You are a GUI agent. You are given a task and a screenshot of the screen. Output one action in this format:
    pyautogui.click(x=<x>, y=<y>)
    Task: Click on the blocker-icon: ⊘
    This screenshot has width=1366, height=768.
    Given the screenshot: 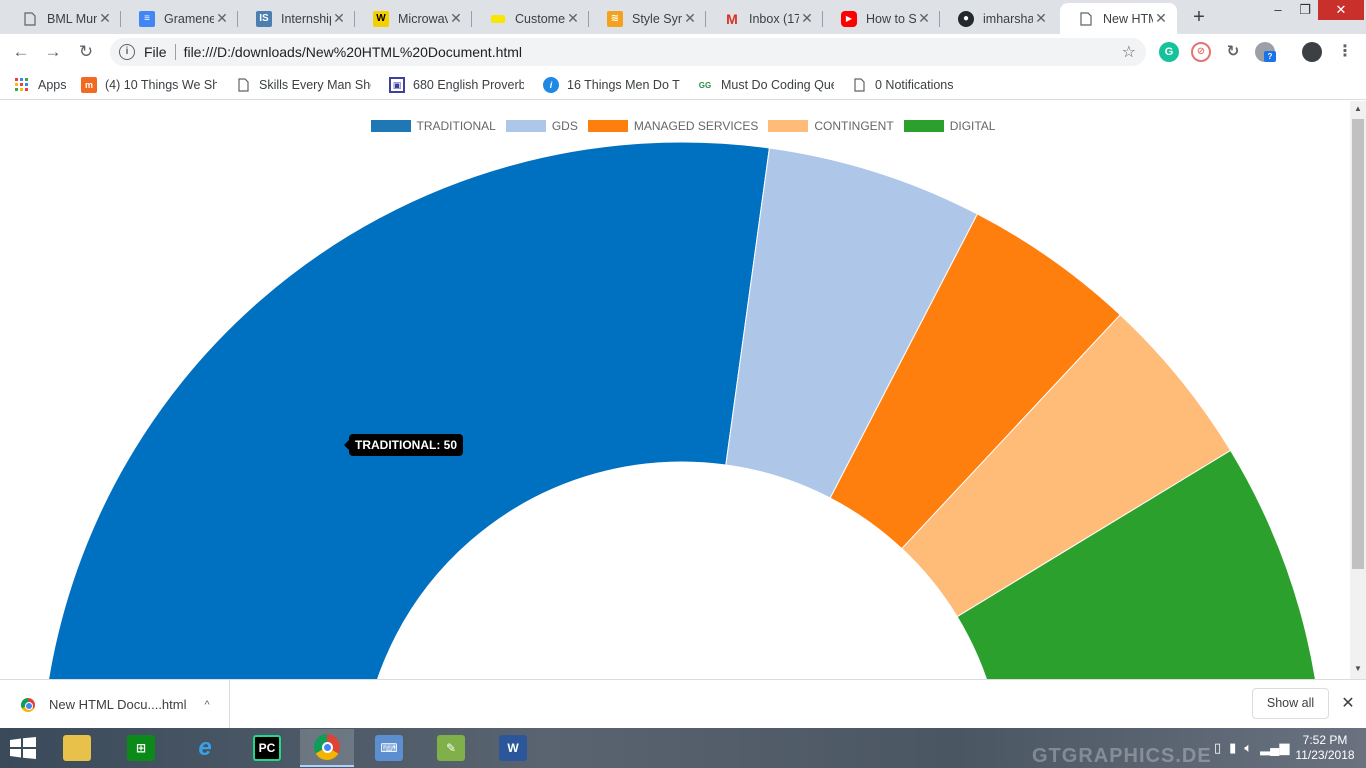 What is the action you would take?
    pyautogui.click(x=1201, y=52)
    